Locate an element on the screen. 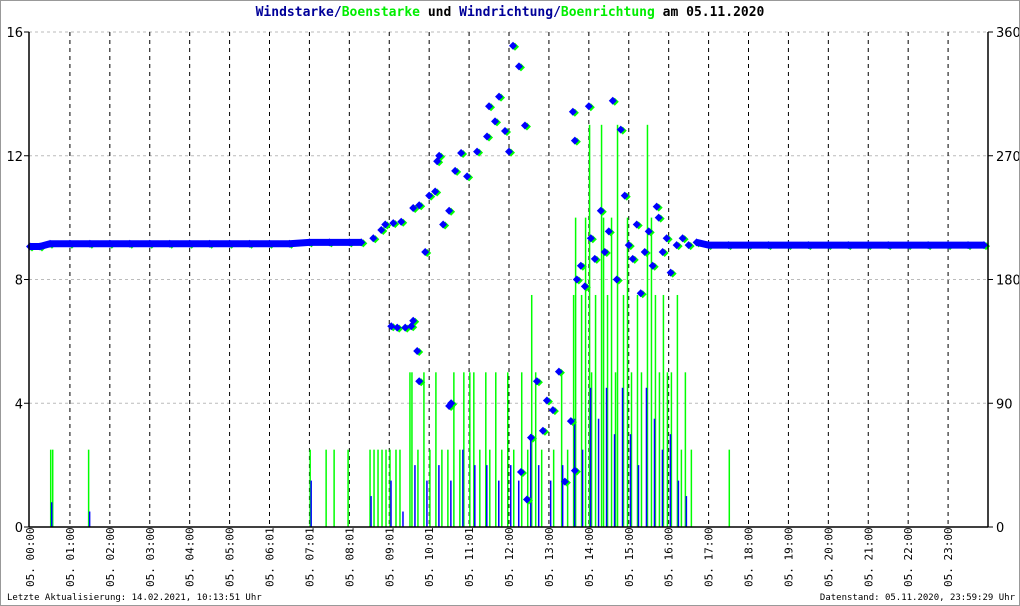 The width and height of the screenshot is (1020, 606). y-left-tick-label: 16 is located at coordinates (14, 33).